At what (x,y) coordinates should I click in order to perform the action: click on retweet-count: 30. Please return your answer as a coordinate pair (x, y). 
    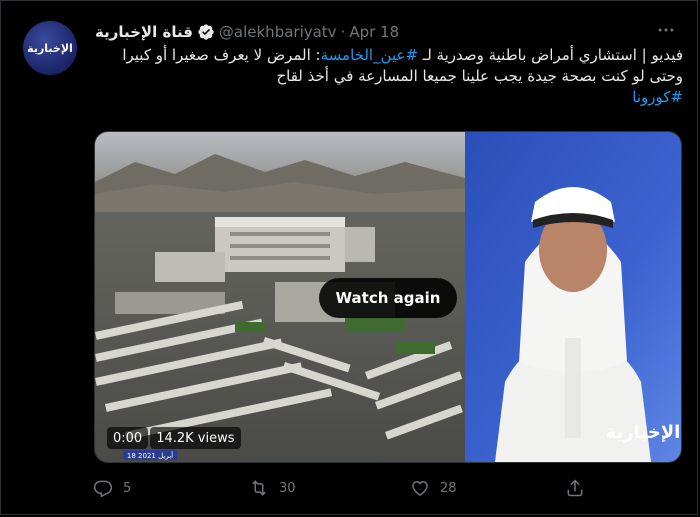
    Looking at the image, I should click on (287, 488).